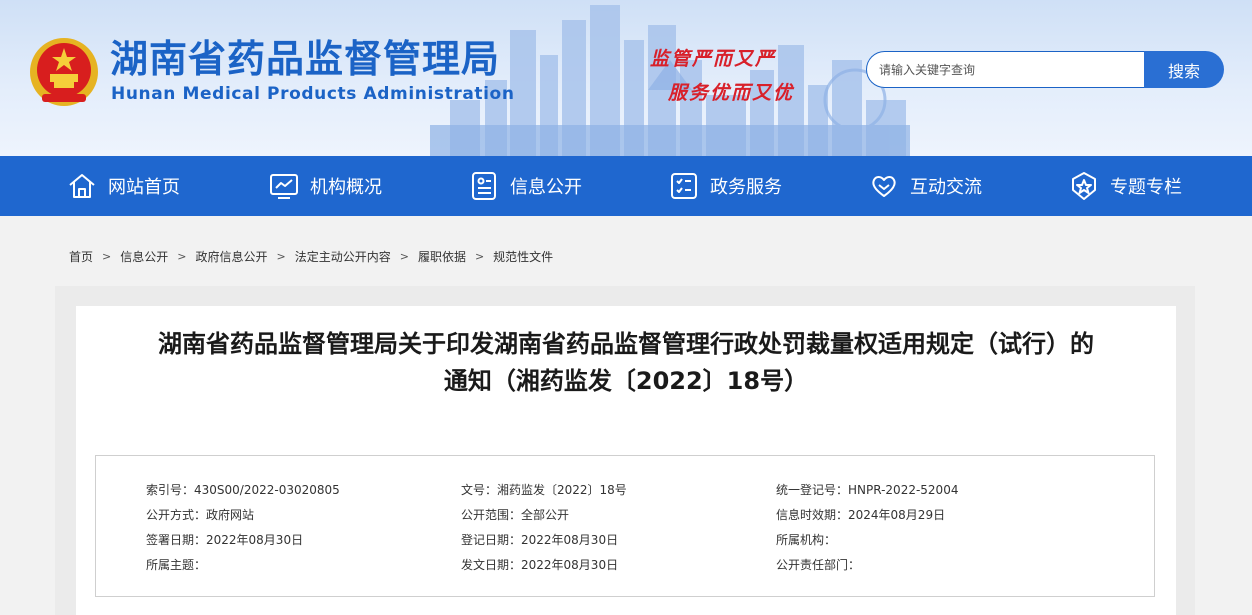 The height and width of the screenshot is (615, 1252). What do you see at coordinates (540, 540) in the screenshot?
I see `meta-registration-date: 登记日期：2022年08月30日` at bounding box center [540, 540].